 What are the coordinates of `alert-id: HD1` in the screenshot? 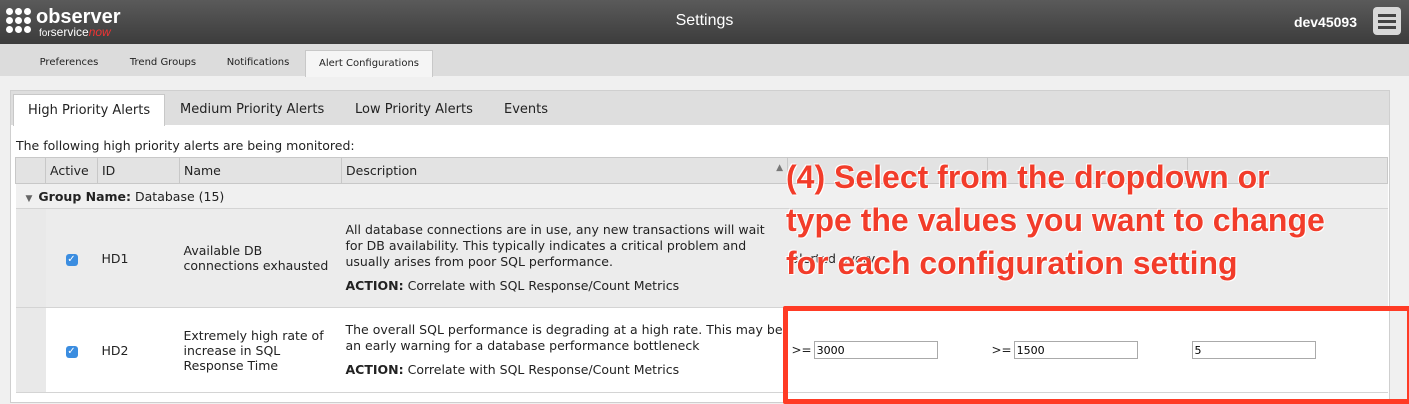 It's located at (138, 258).